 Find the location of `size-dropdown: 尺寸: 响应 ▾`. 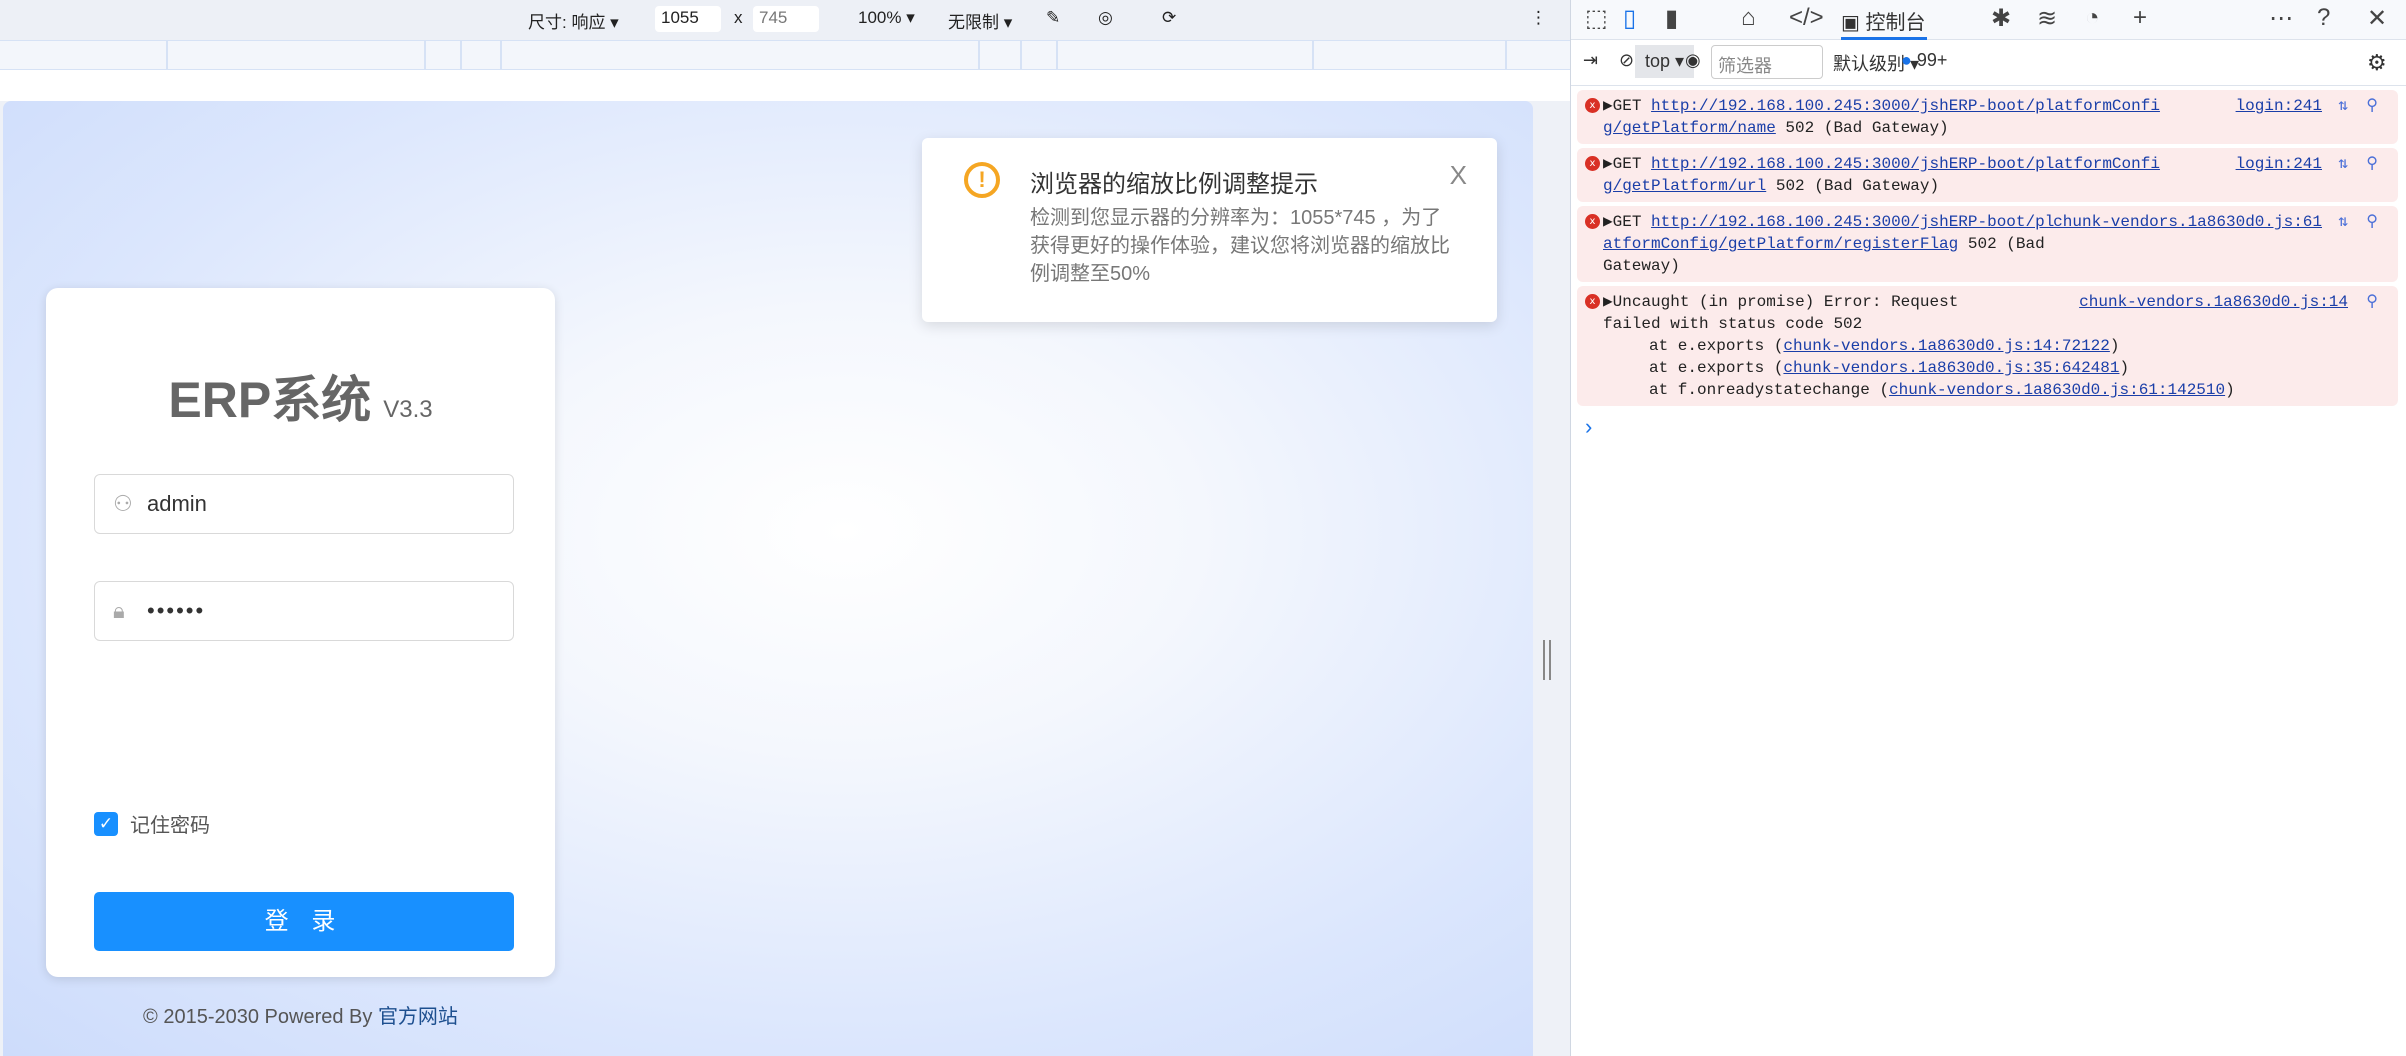

size-dropdown: 尺寸: 响应 ▾ is located at coordinates (573, 20).